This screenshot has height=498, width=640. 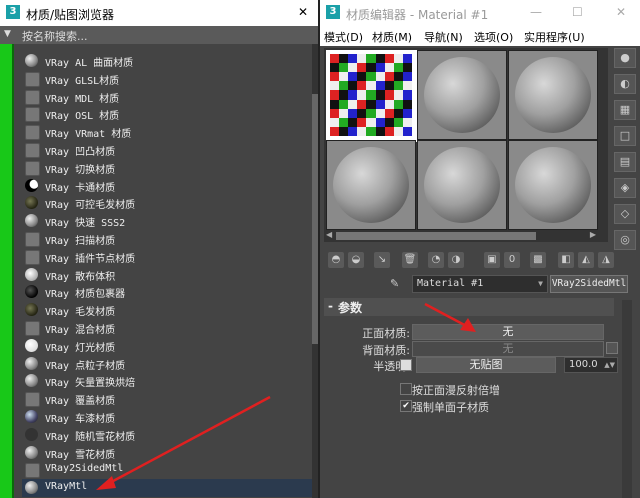 I want to click on save-library-icon: ▣, so click(x=492, y=260).